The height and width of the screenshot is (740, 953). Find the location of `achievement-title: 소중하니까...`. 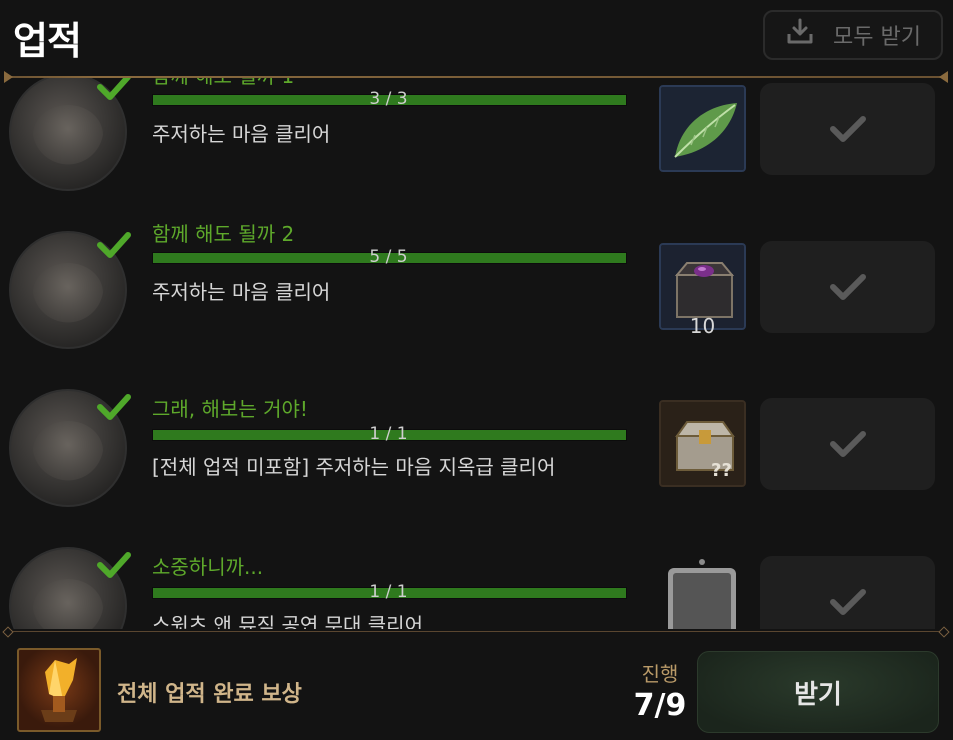

achievement-title: 소중하니까... is located at coordinates (208, 567).